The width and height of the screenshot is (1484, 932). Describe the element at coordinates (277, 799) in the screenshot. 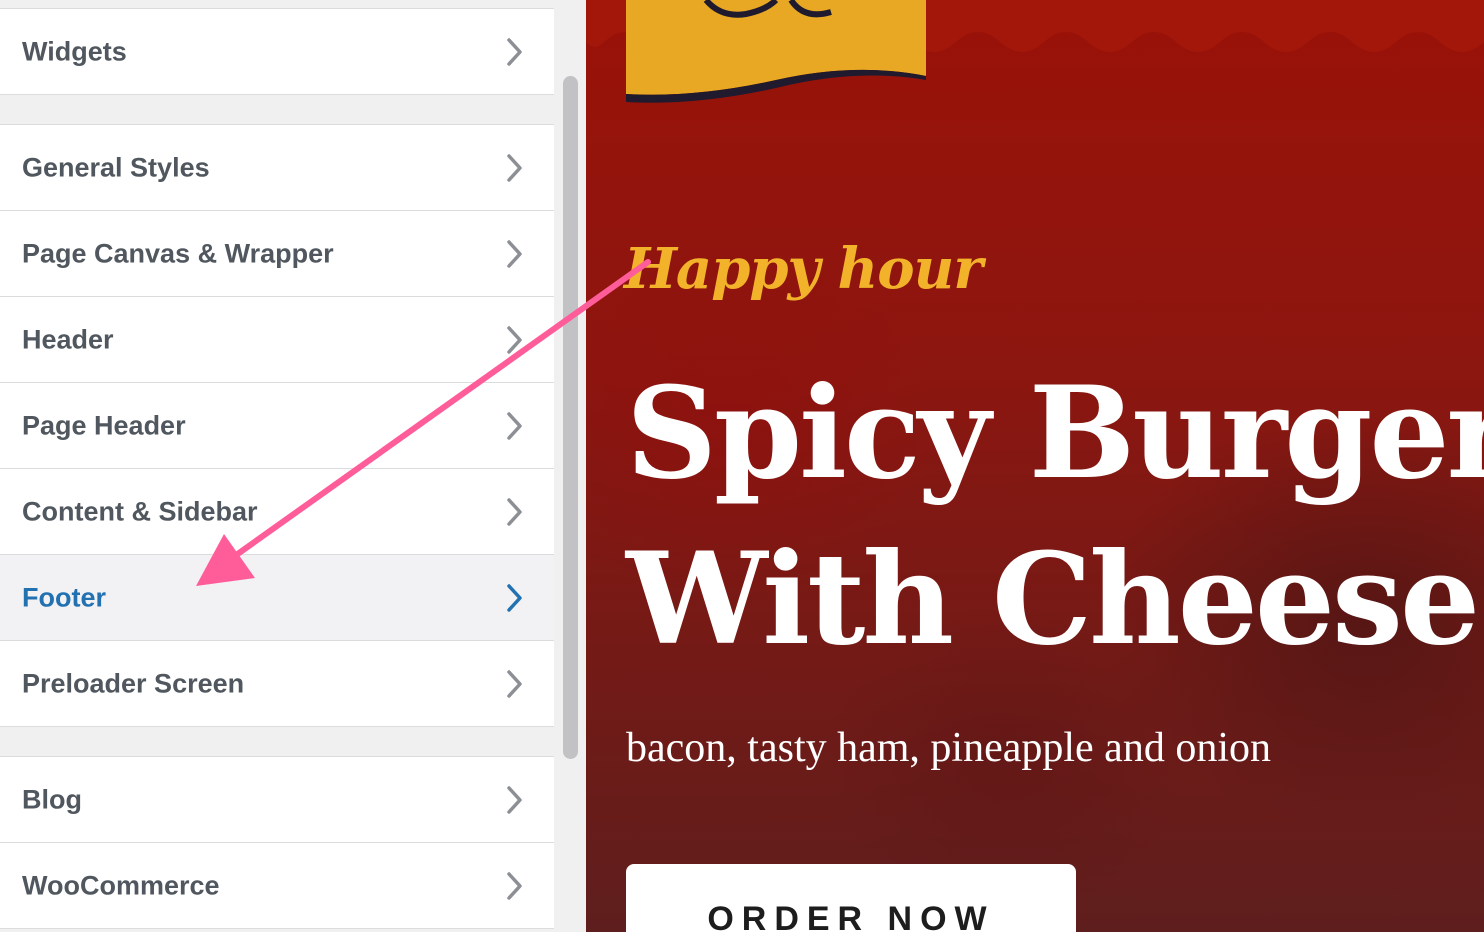

I see `panel-item-blog: Blog` at that location.